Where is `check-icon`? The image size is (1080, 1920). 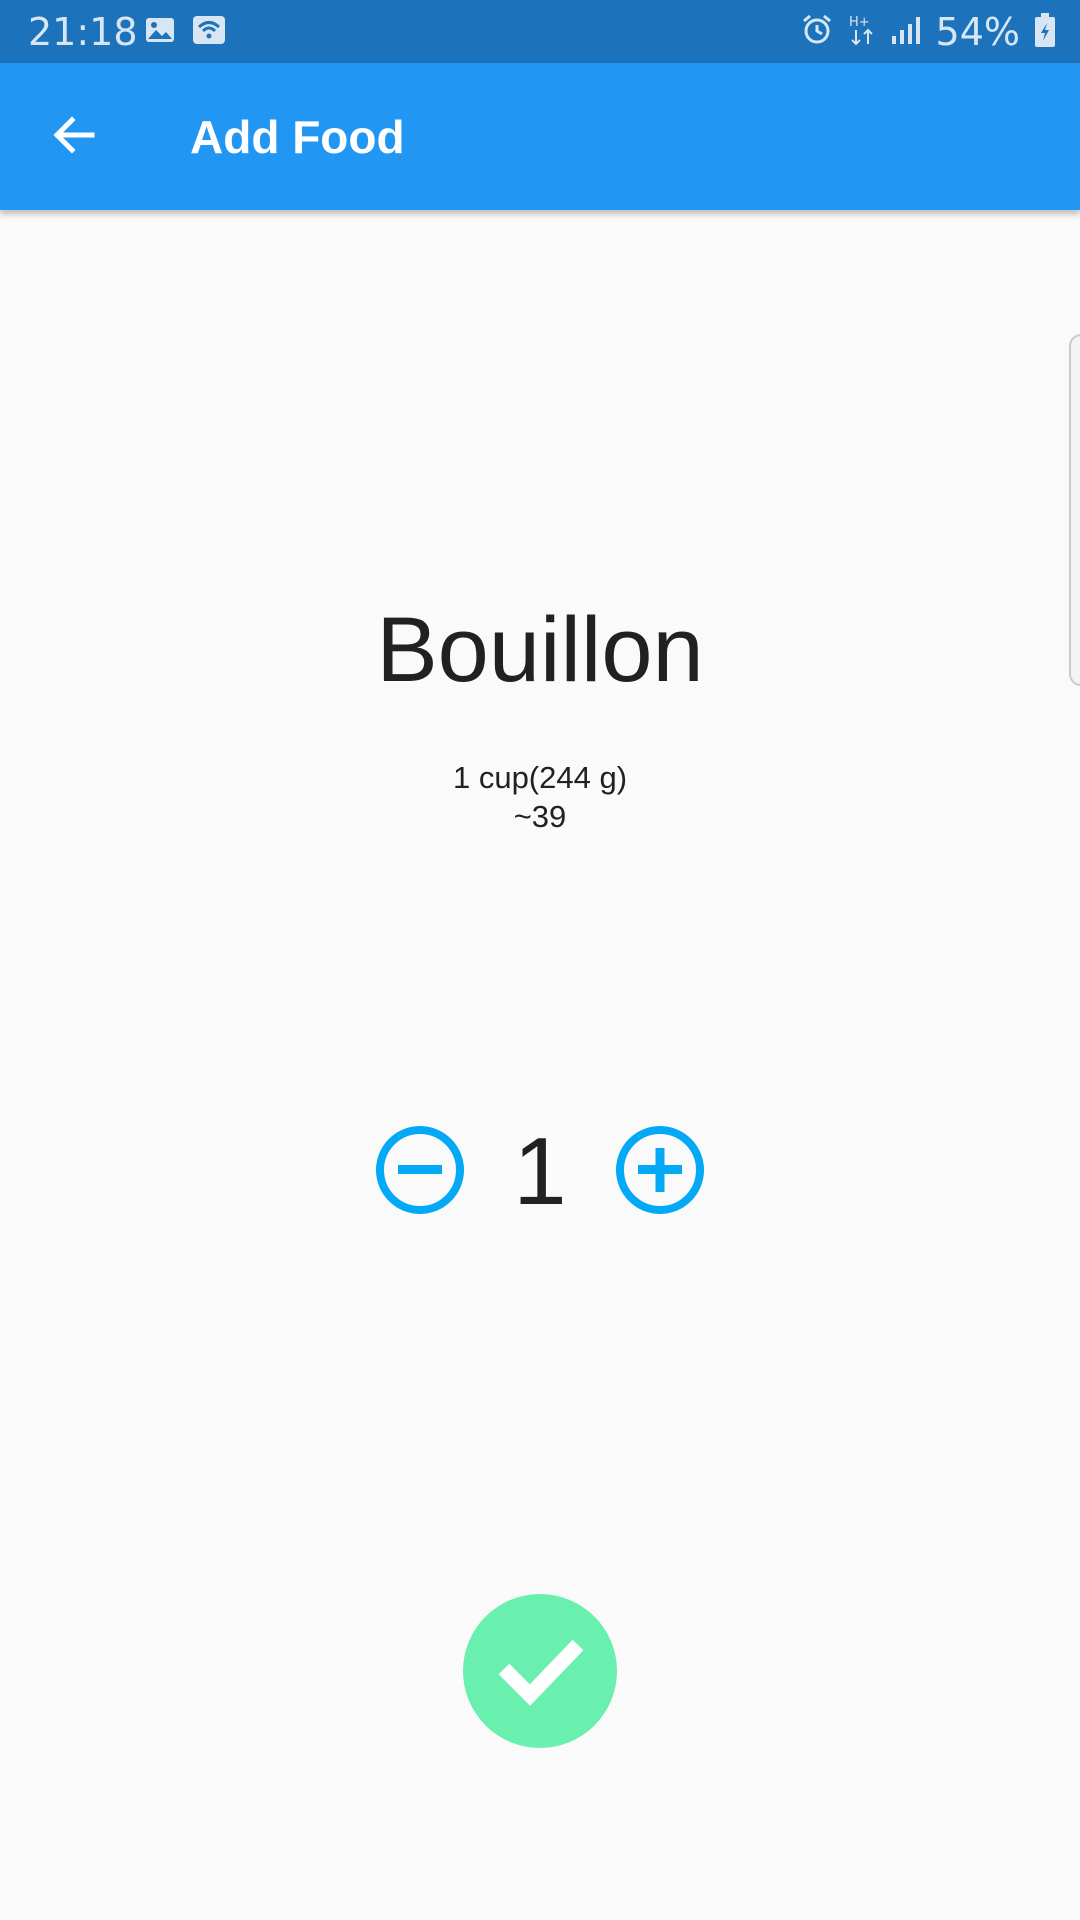 check-icon is located at coordinates (540, 1671).